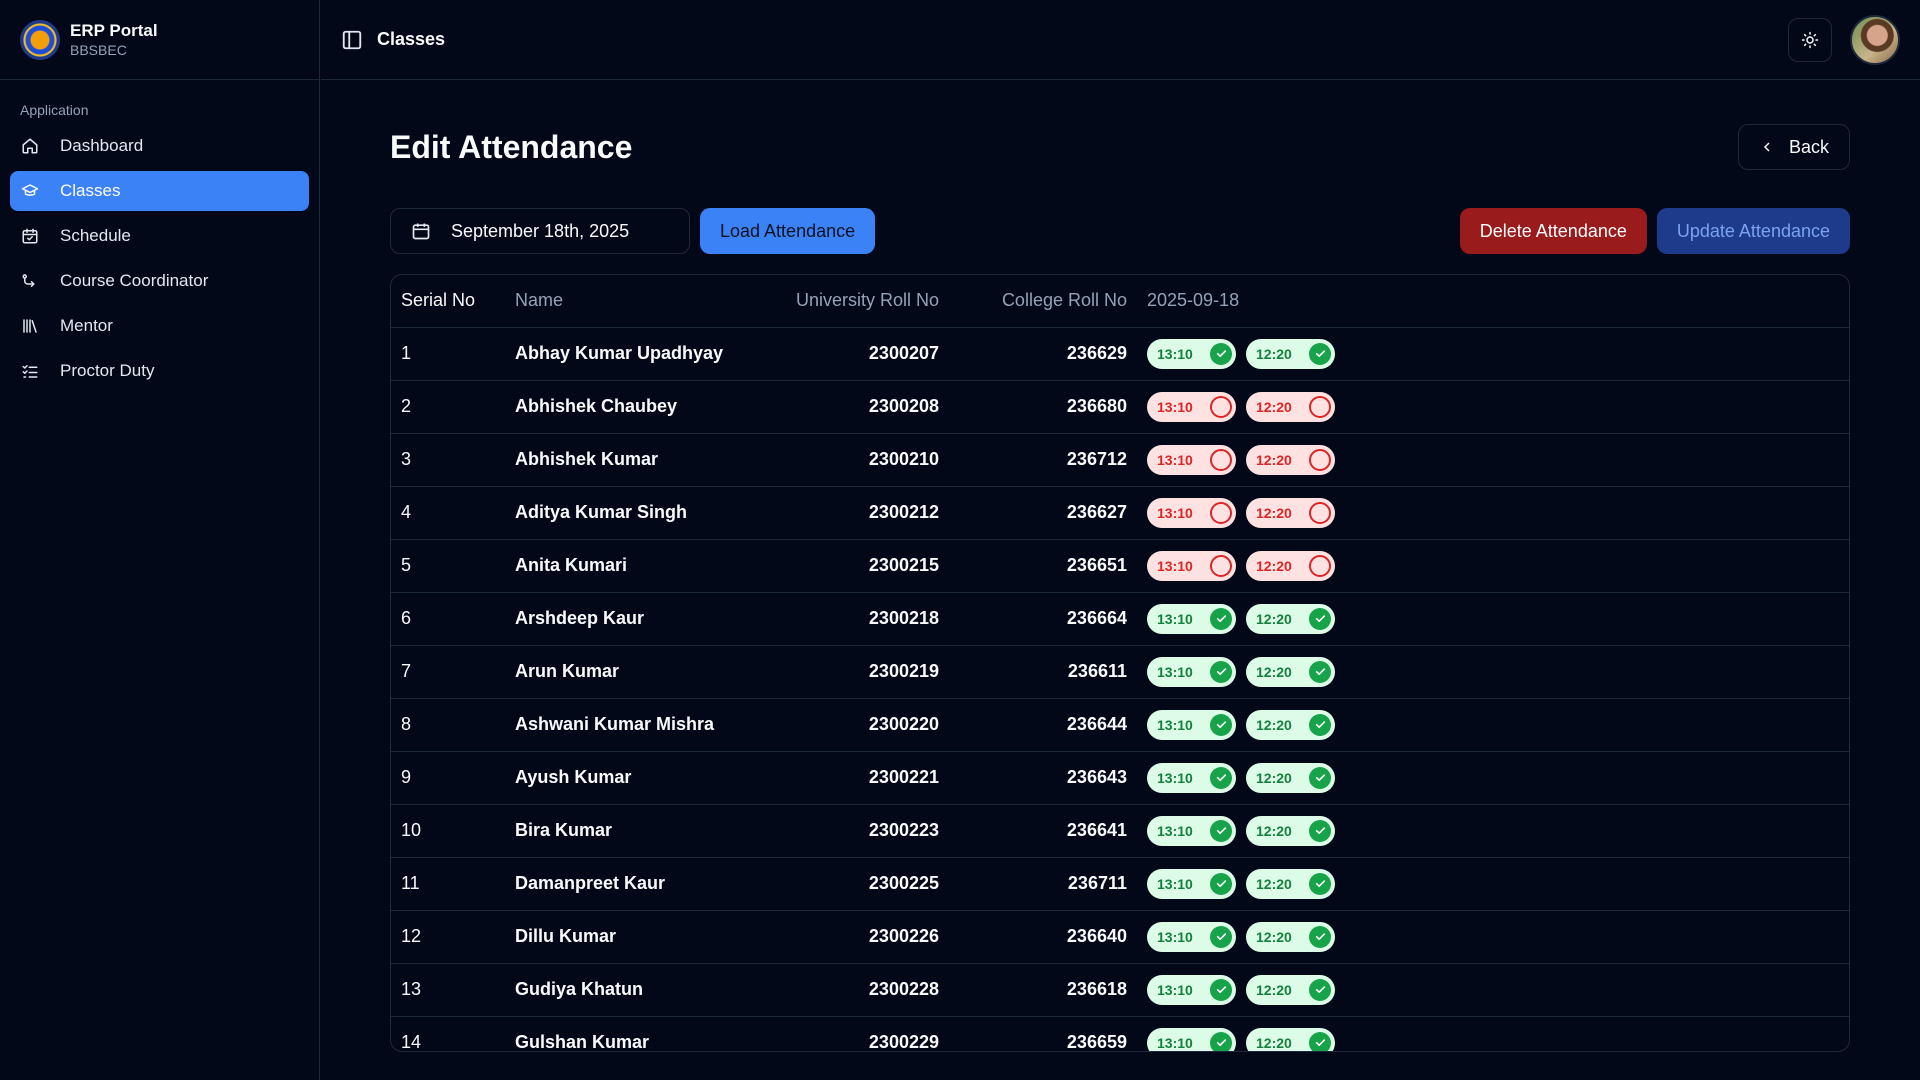  I want to click on sidebar-item-classes: Classes, so click(159, 191).